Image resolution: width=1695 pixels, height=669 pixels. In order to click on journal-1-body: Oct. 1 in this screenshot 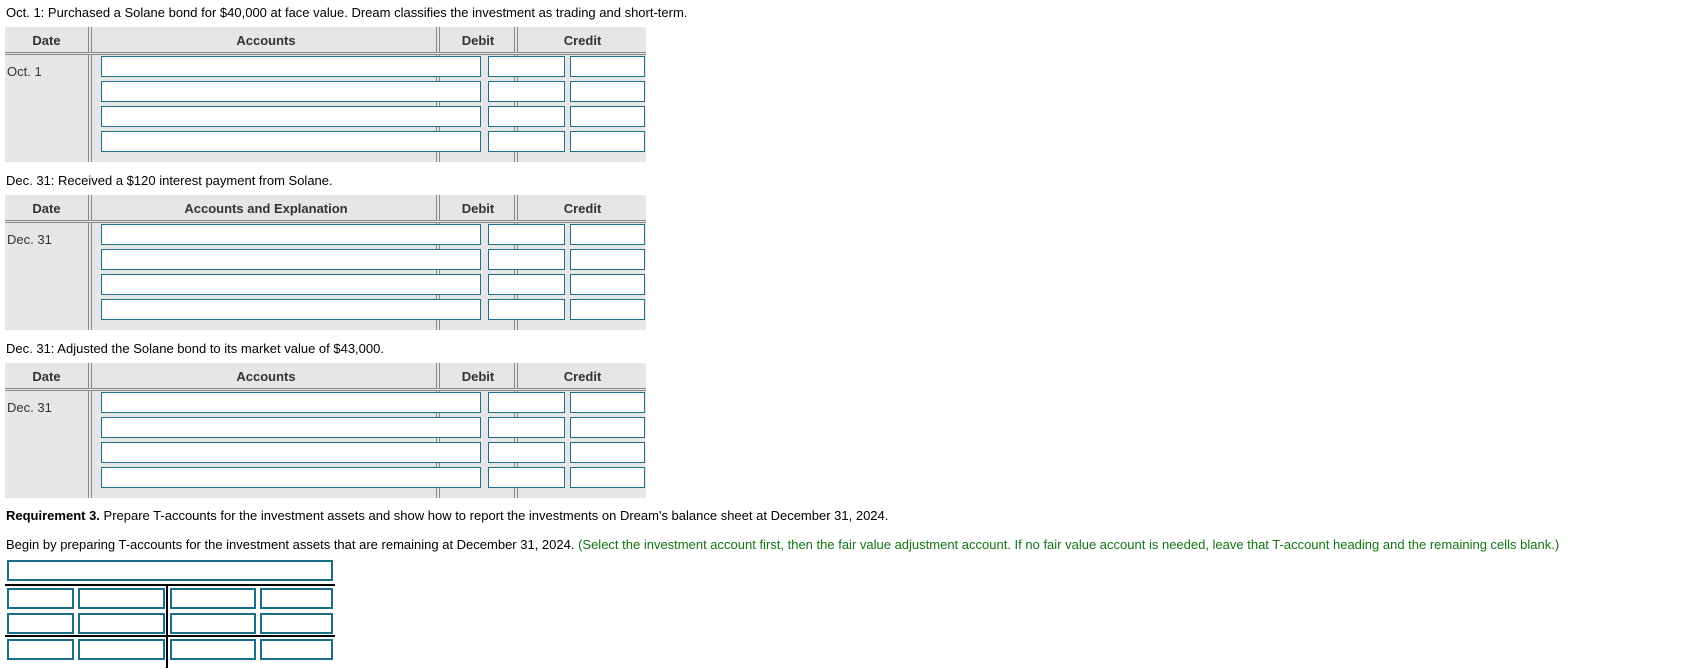, I will do `click(325, 108)`.